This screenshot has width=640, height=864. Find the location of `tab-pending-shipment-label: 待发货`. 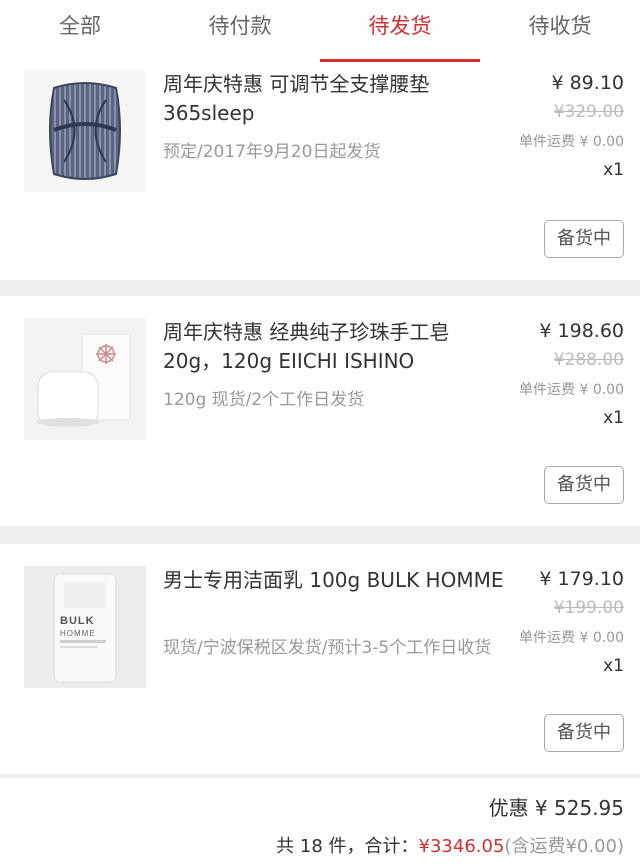

tab-pending-shipment-label: 待发货 is located at coordinates (400, 26).